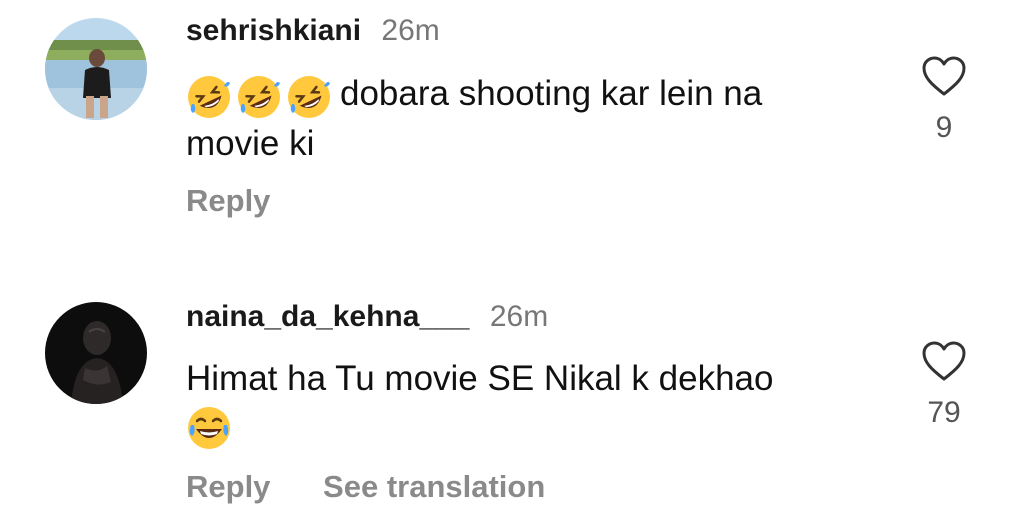 The width and height of the screenshot is (1024, 527). Describe the element at coordinates (536, 118) in the screenshot. I see `comment-text: dobara shooting kar lein na movie ki` at that location.